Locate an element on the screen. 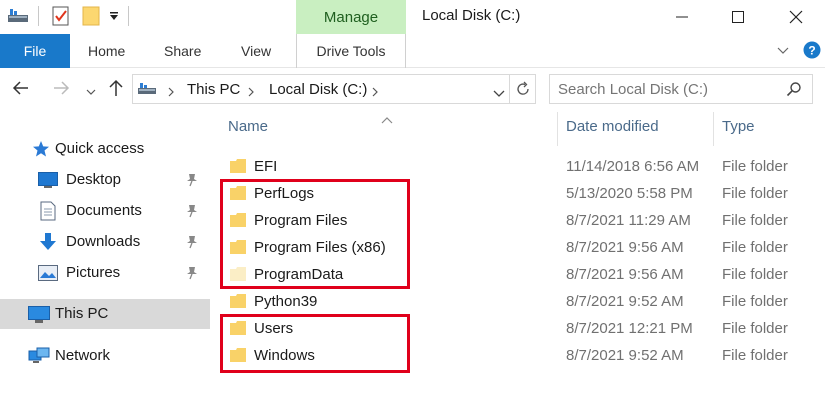 The width and height of the screenshot is (825, 395). up-arrow-icon is located at coordinates (116, 89).